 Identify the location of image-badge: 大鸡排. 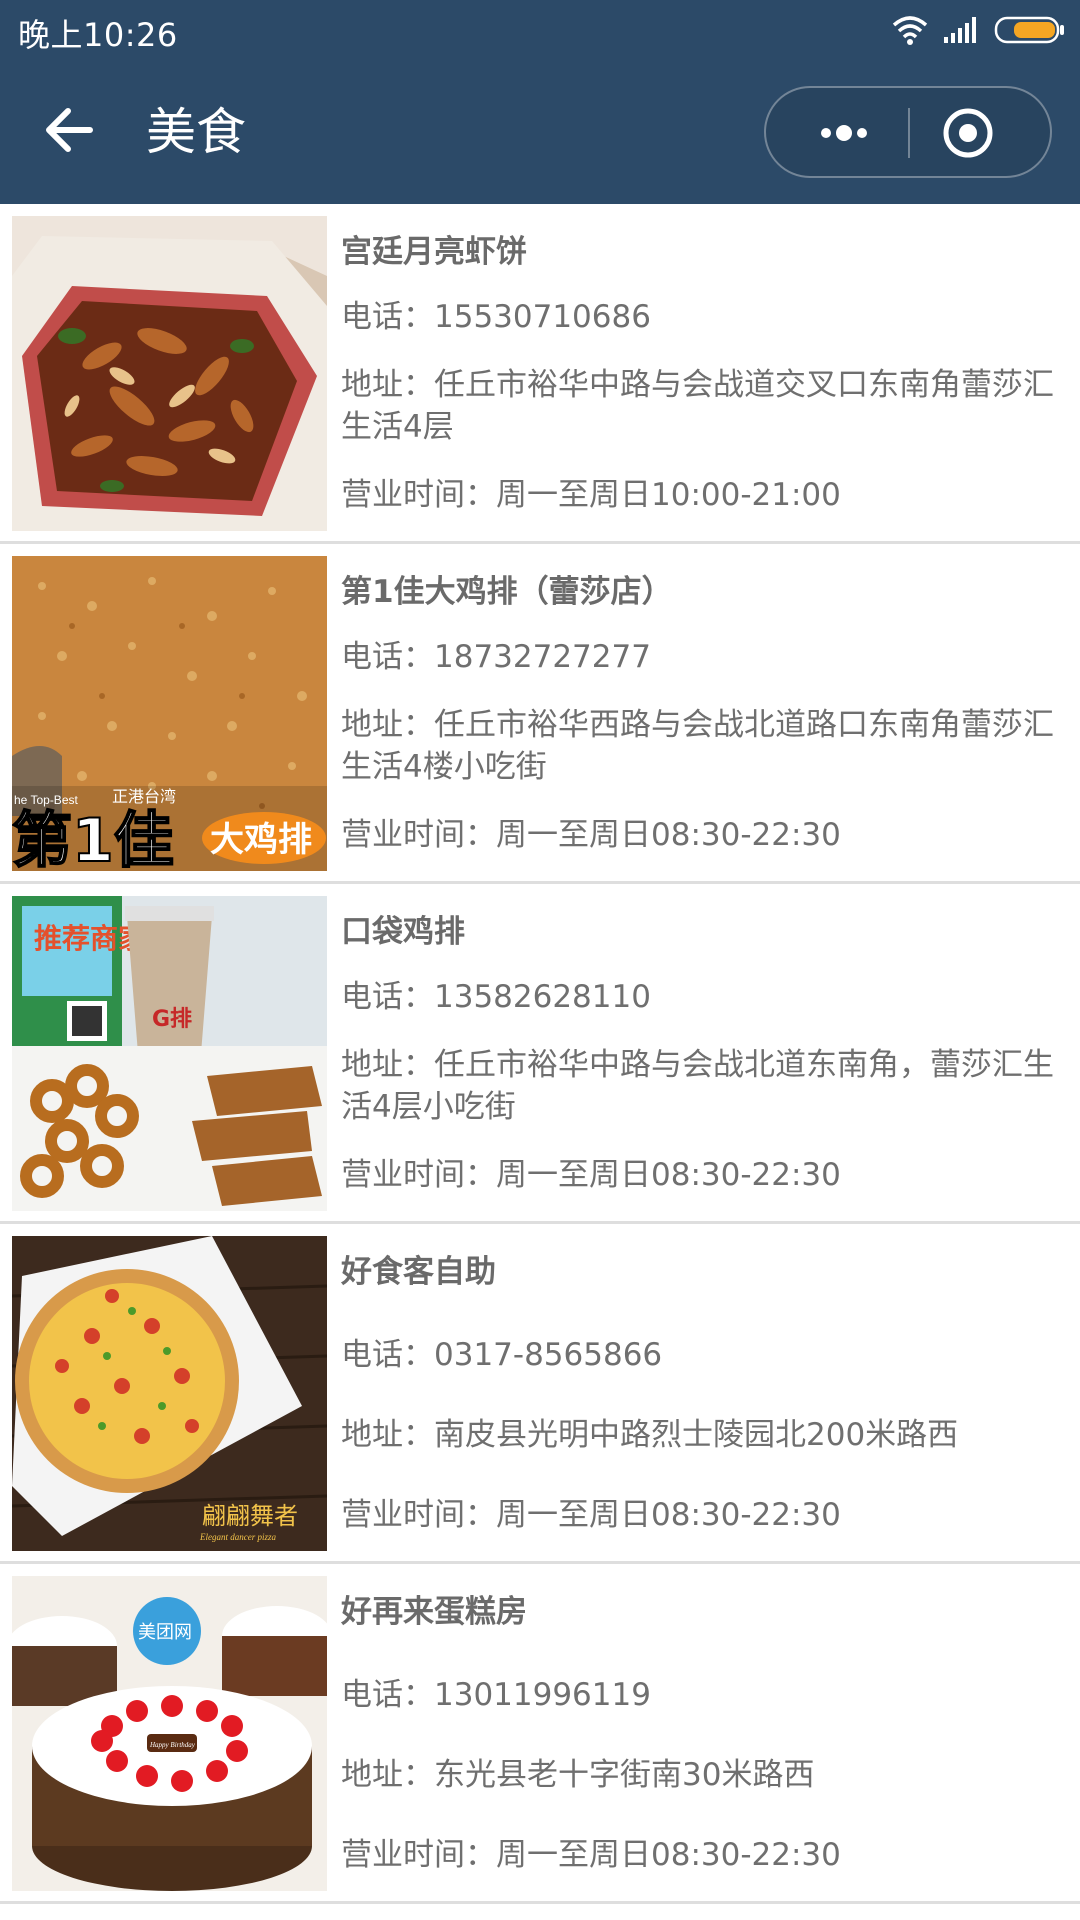
(261, 840).